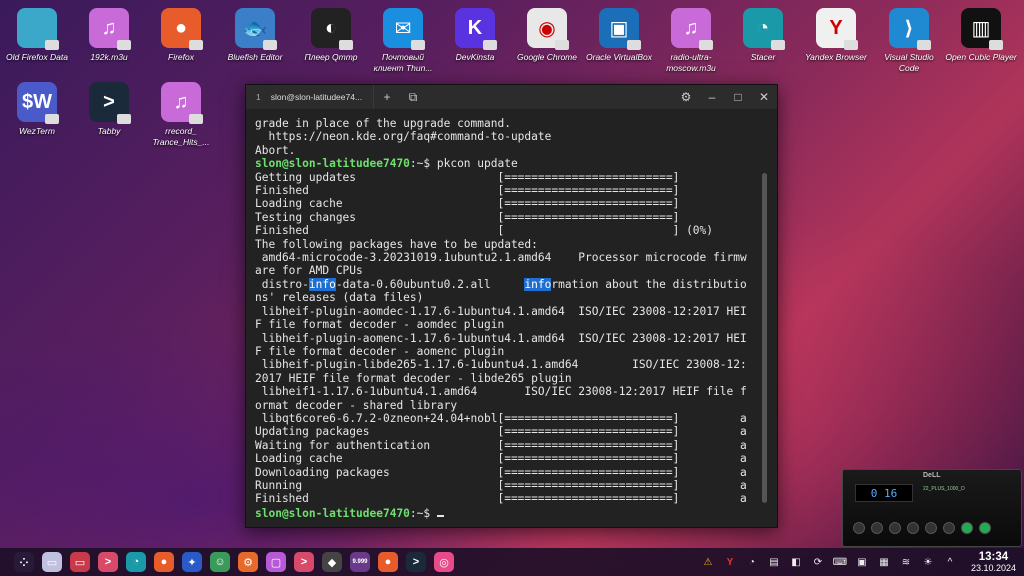  What do you see at coordinates (922, 528) in the screenshot?
I see `player-controls` at bounding box center [922, 528].